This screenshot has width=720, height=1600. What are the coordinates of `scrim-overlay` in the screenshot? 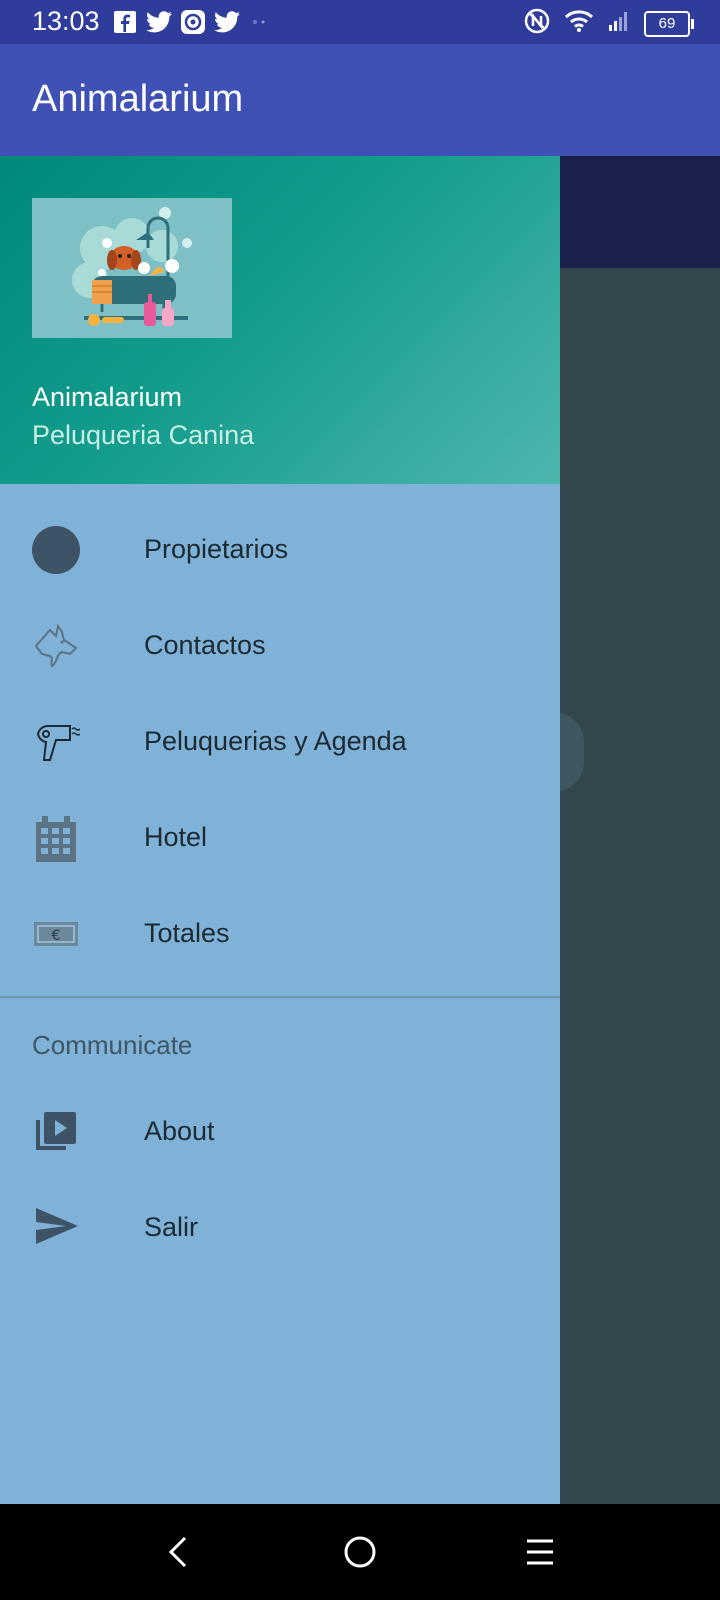 It's located at (640, 212).